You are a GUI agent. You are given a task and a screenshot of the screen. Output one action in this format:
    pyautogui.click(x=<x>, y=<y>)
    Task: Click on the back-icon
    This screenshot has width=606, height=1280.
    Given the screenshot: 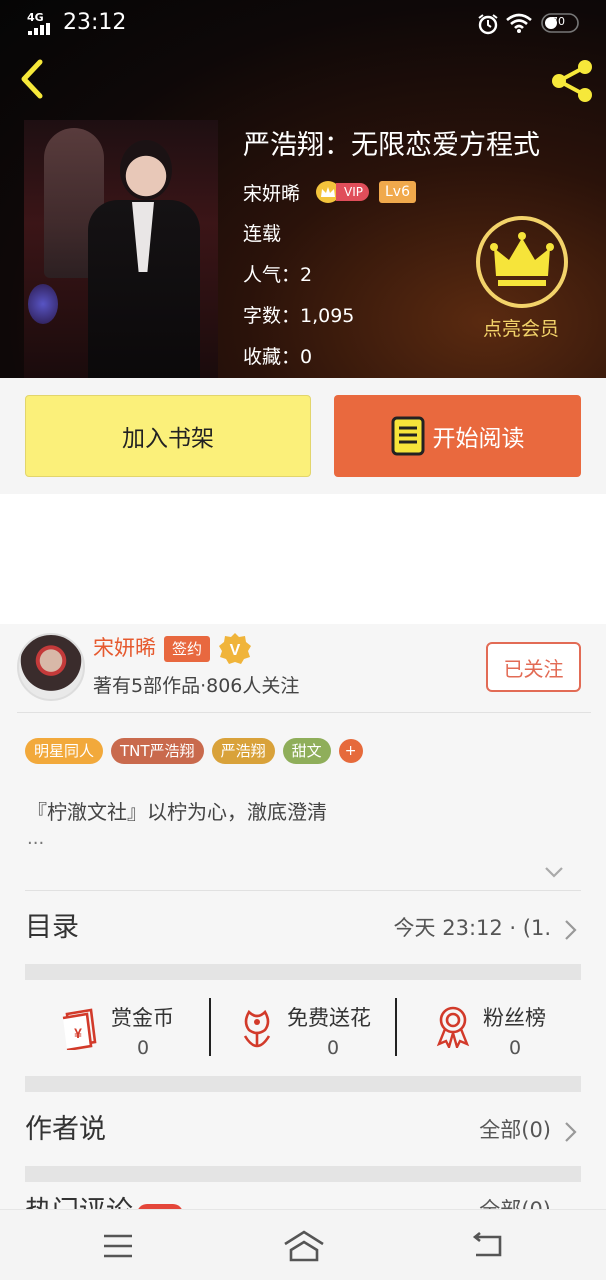 What is the action you would take?
    pyautogui.click(x=488, y=1245)
    